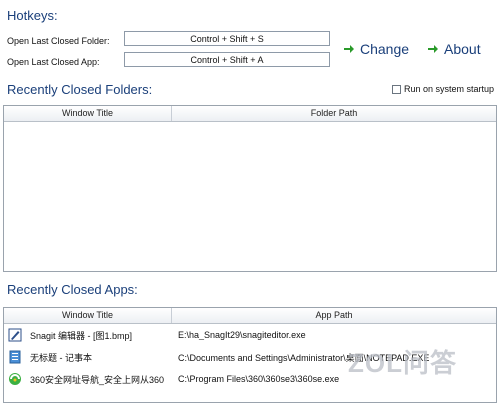 This screenshot has height=403, width=500. I want to click on snagit-editor-icon, so click(15, 335).